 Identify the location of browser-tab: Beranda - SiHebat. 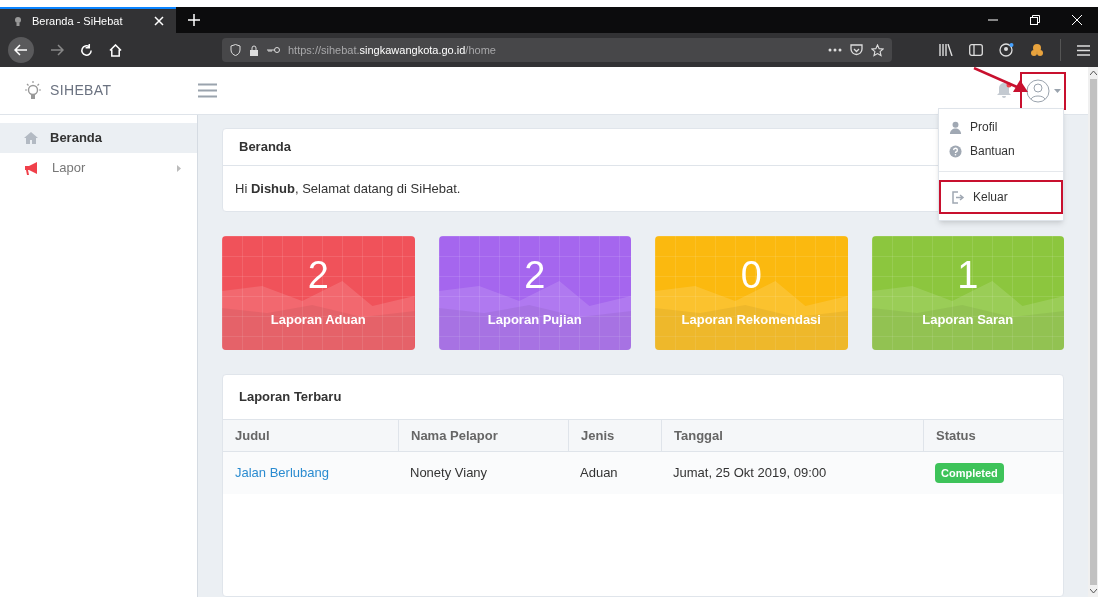
(88, 20).